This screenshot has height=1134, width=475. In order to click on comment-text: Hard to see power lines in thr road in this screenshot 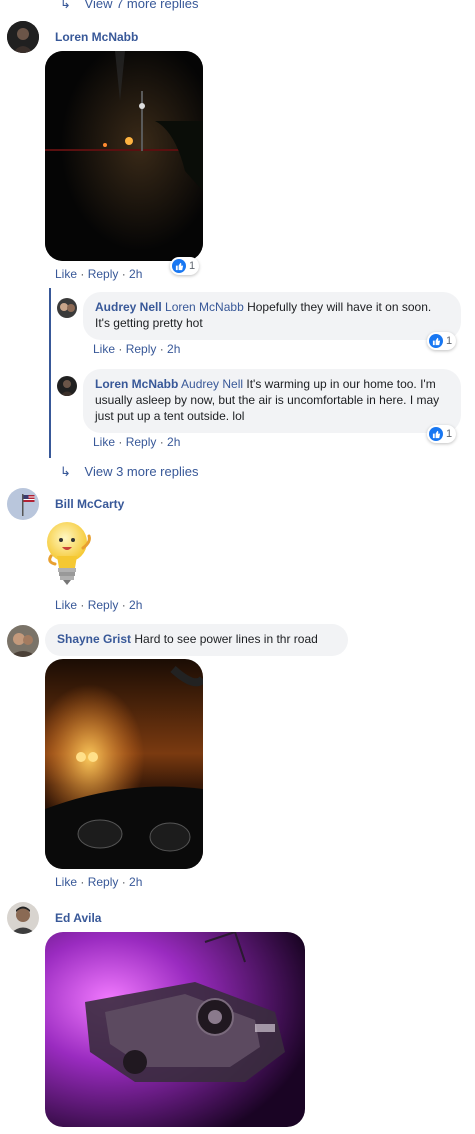, I will do `click(226, 639)`.